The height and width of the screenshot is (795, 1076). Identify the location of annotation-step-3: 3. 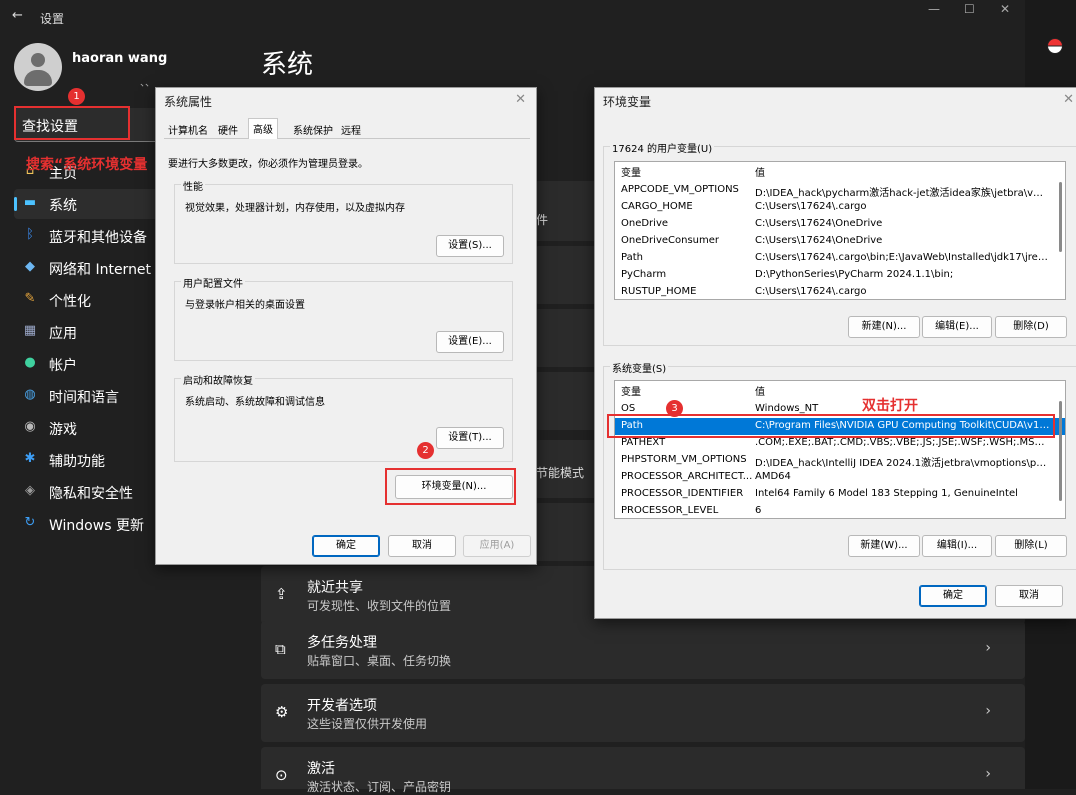
(674, 408).